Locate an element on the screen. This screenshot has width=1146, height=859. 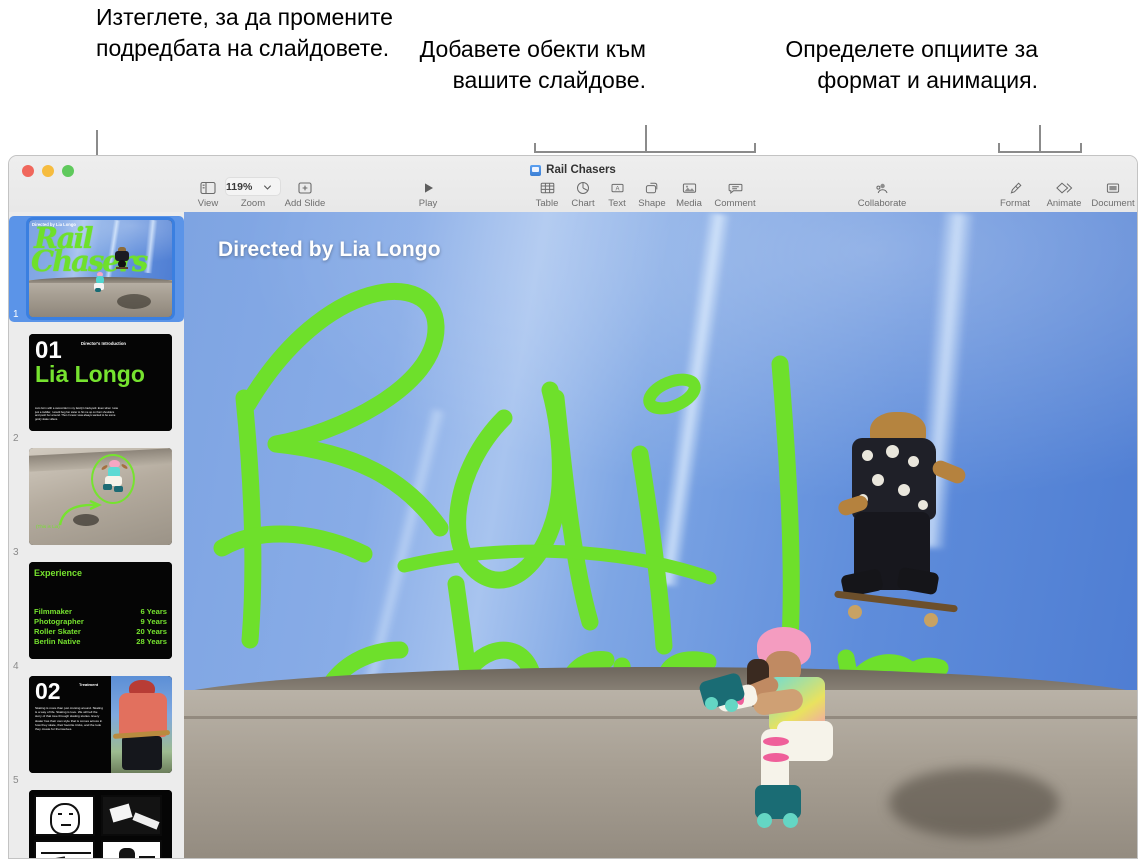
callout-bracket-right is located at coordinates (1040, 152).